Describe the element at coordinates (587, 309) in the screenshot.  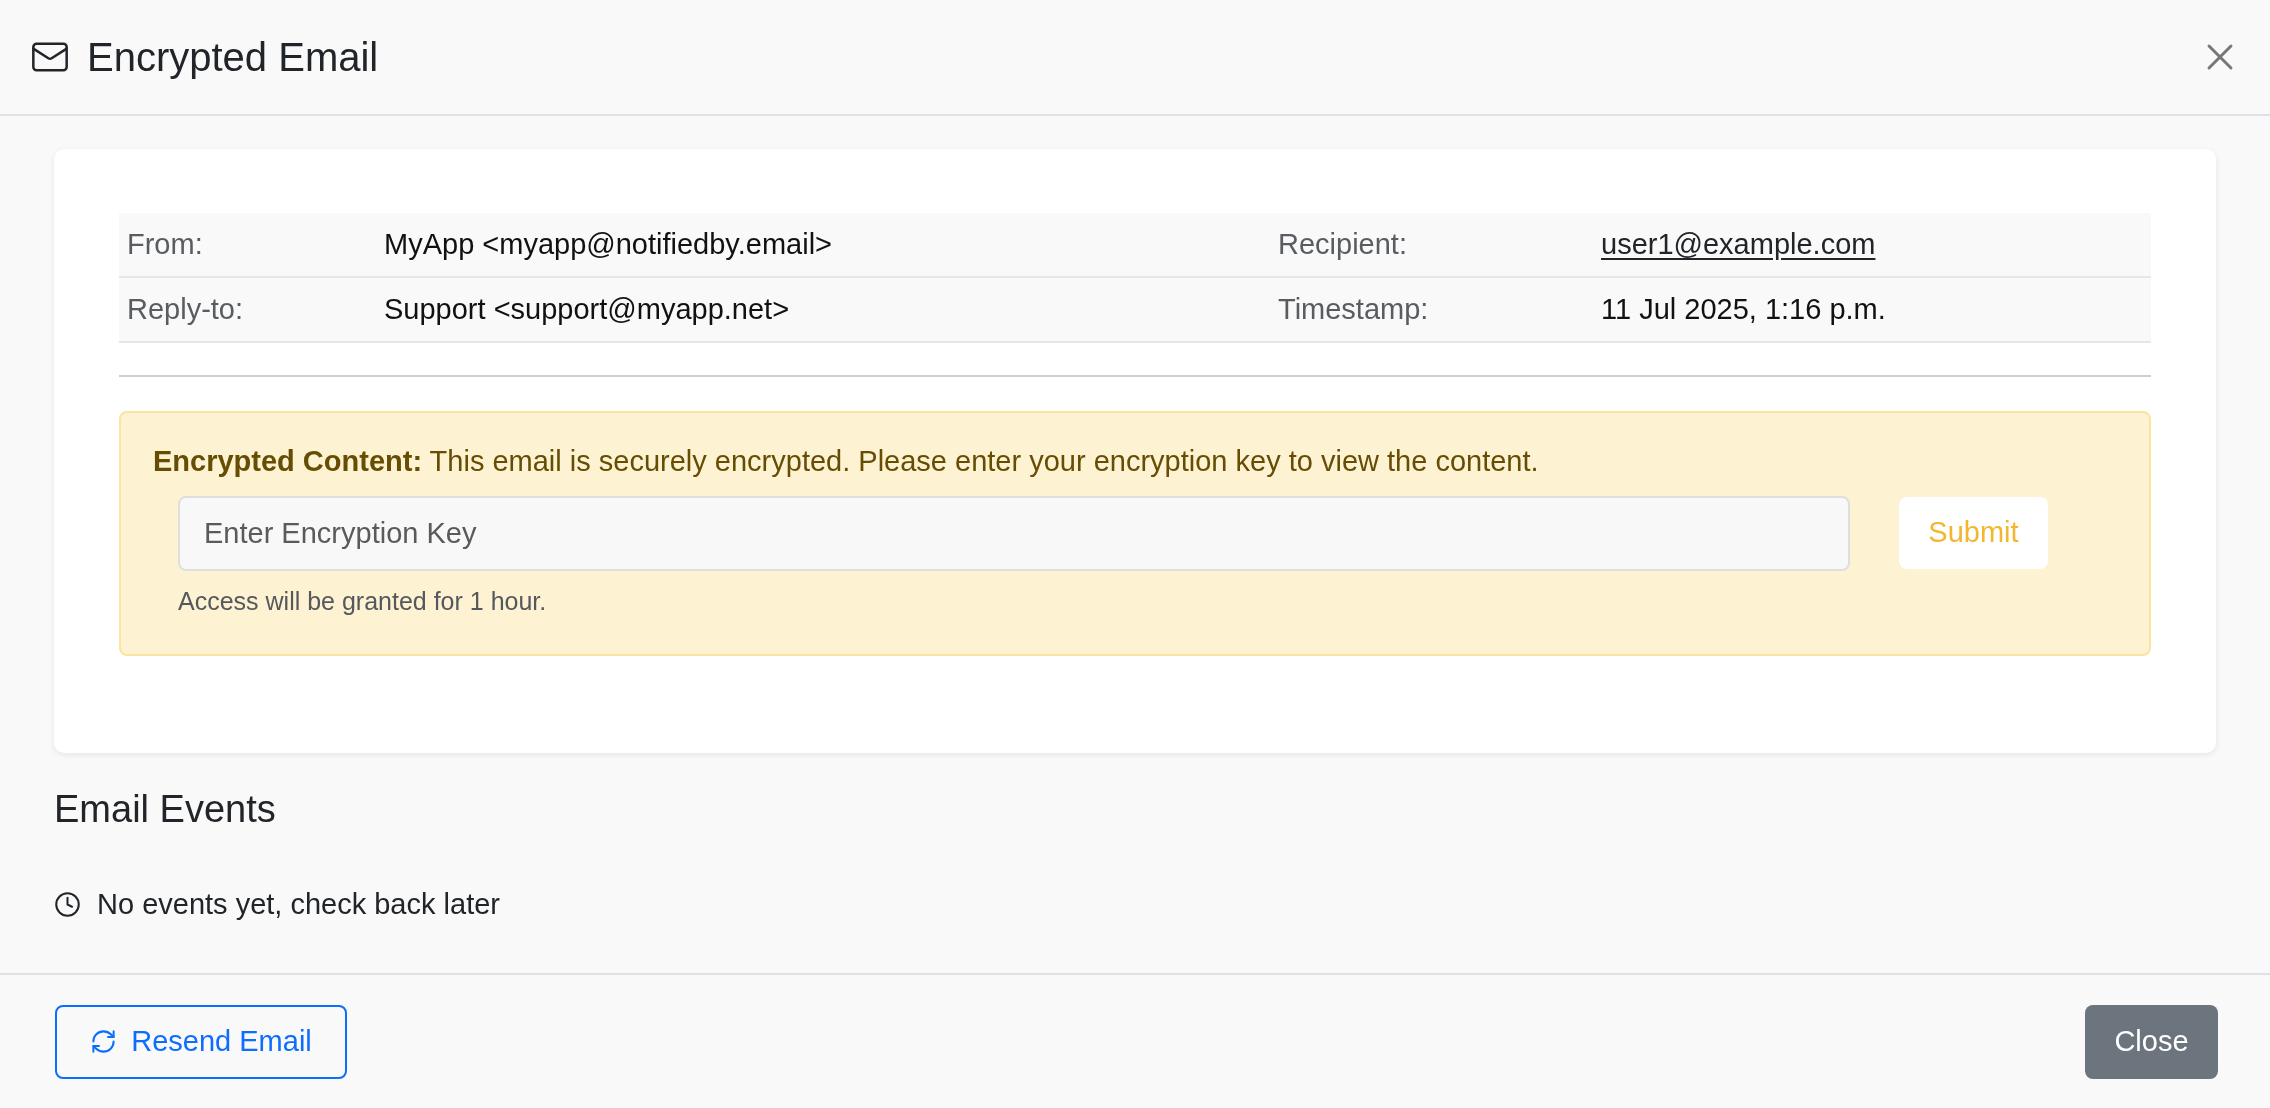
I see `field-value: Support <support@myapp.net>` at that location.